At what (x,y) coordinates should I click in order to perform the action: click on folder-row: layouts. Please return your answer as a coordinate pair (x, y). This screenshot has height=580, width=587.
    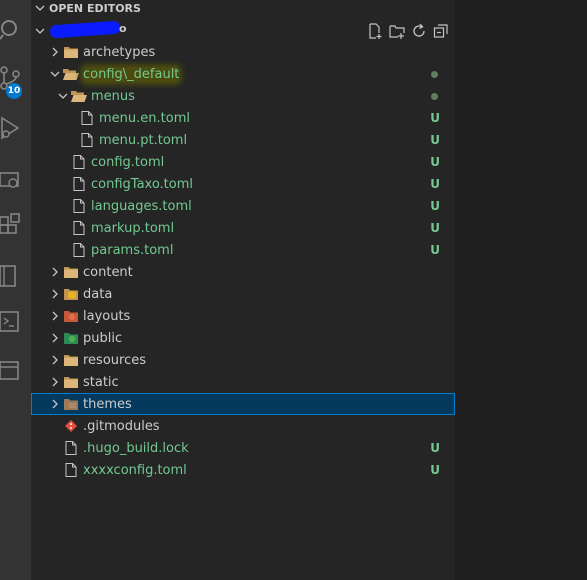
    Looking at the image, I should click on (243, 316).